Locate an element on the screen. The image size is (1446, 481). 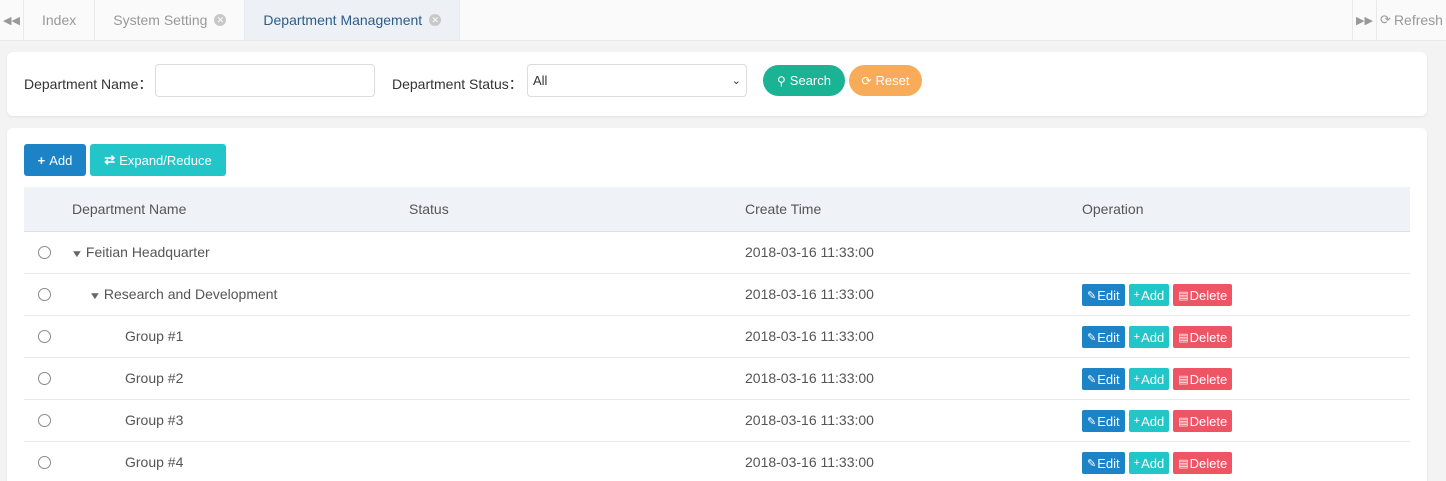
search-button: ⚲ Search is located at coordinates (804, 80).